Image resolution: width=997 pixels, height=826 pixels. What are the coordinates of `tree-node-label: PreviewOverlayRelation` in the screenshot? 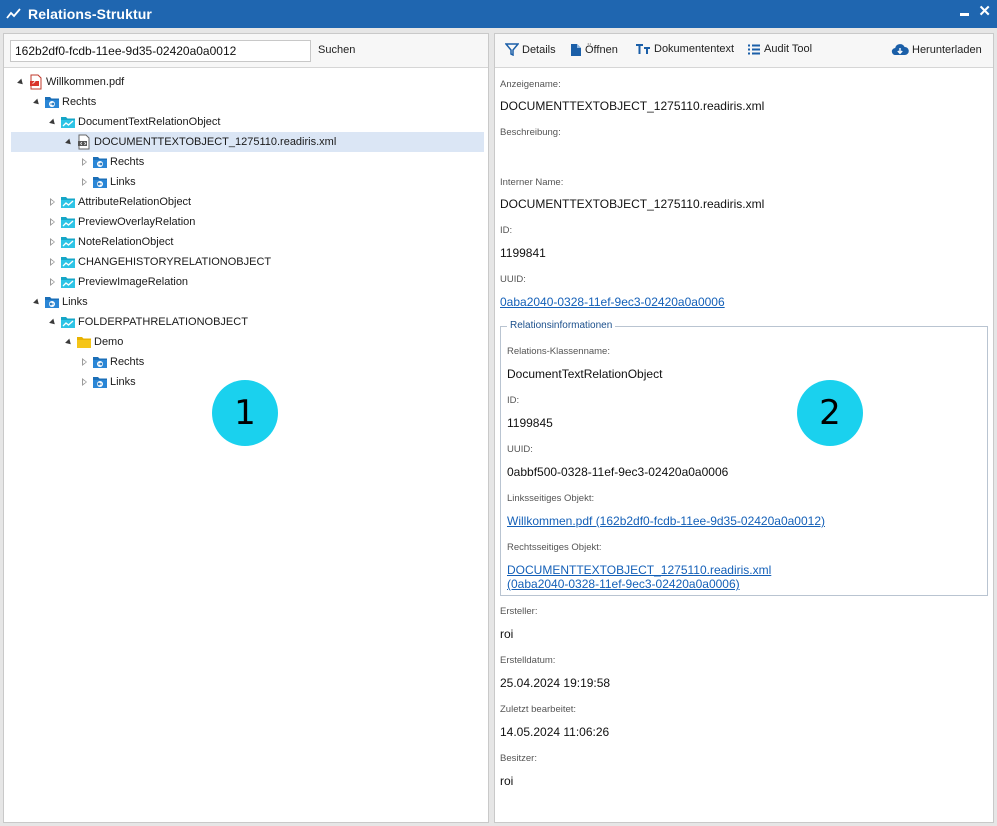 It's located at (137, 222).